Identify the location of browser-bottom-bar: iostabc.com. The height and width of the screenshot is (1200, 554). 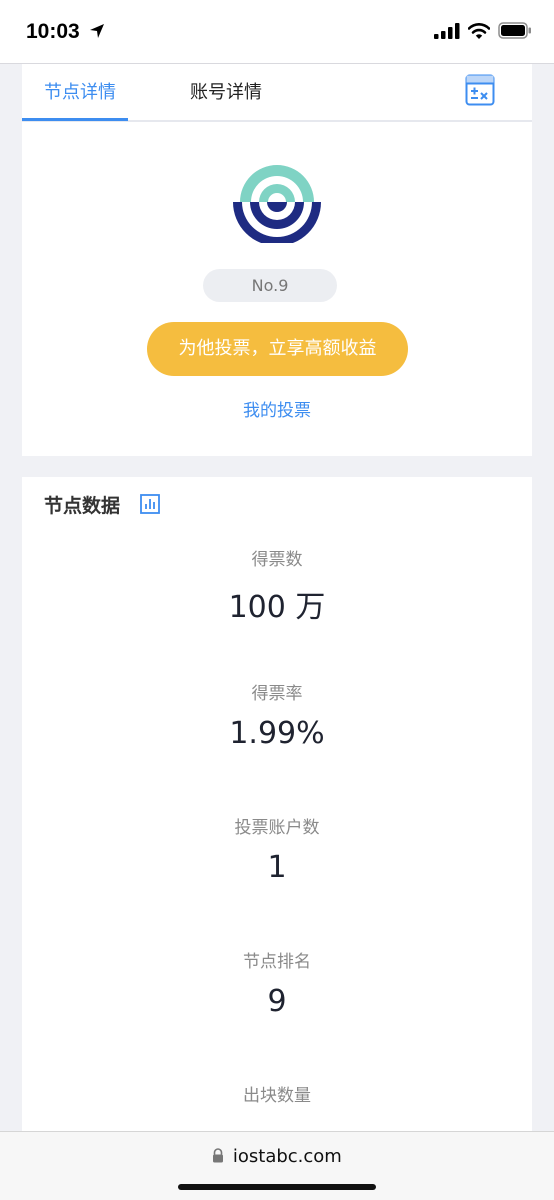
(277, 1165).